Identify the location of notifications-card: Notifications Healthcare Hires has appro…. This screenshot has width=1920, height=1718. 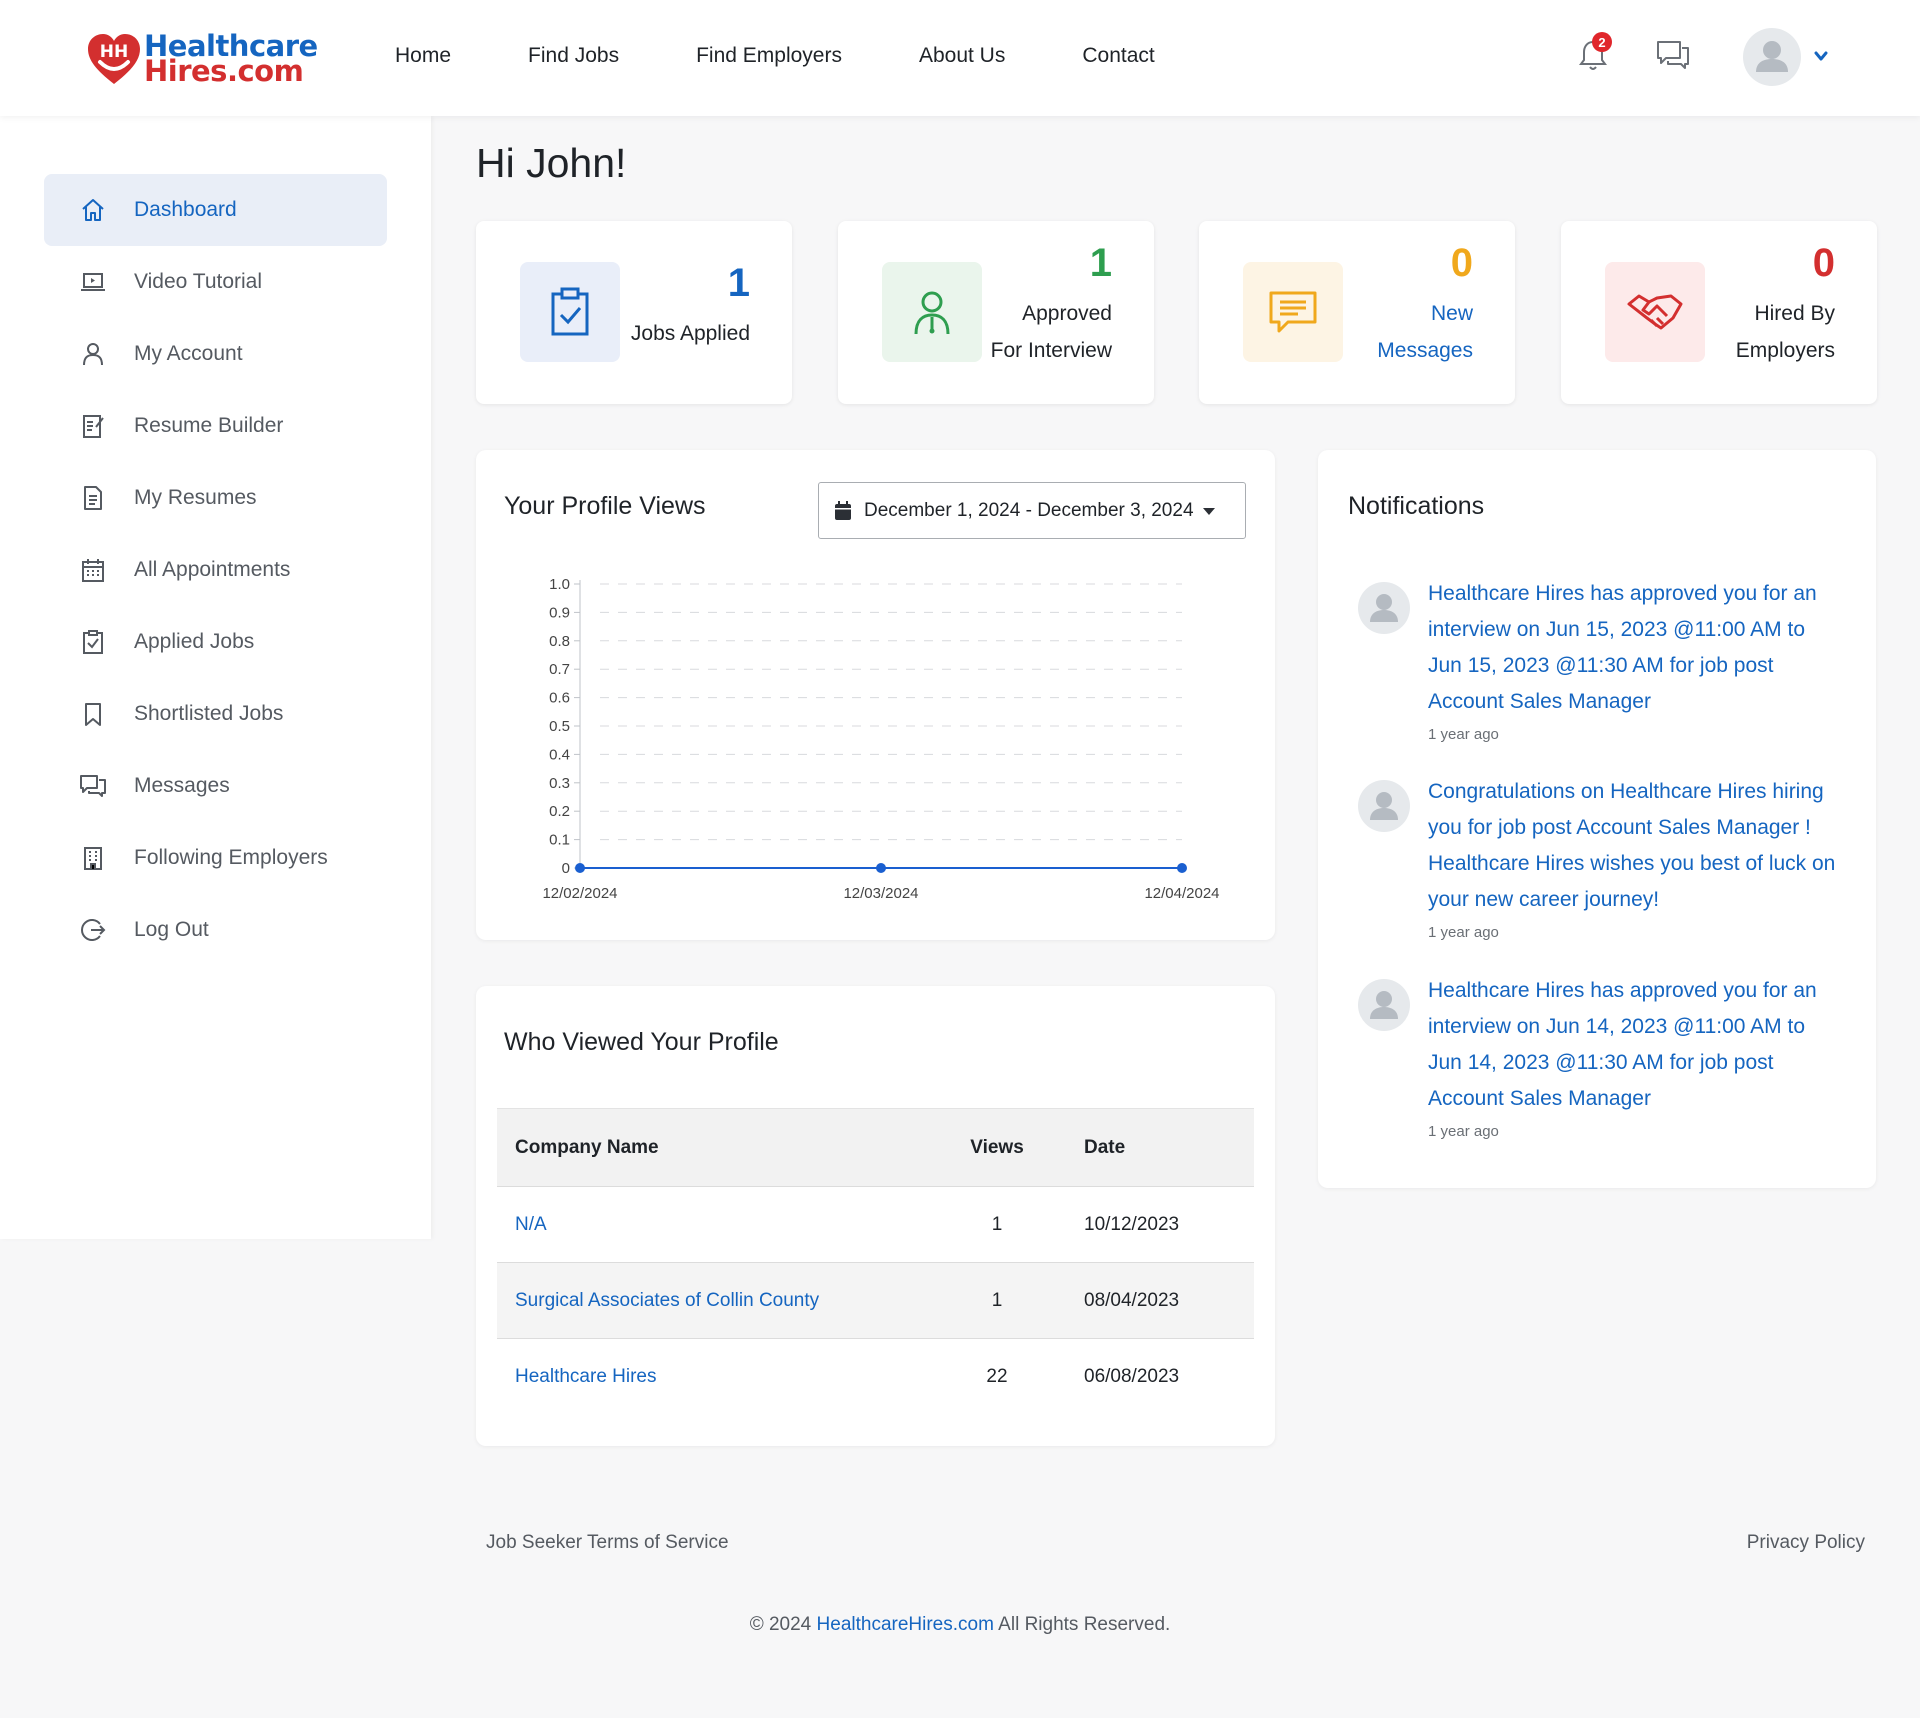
(1597, 819).